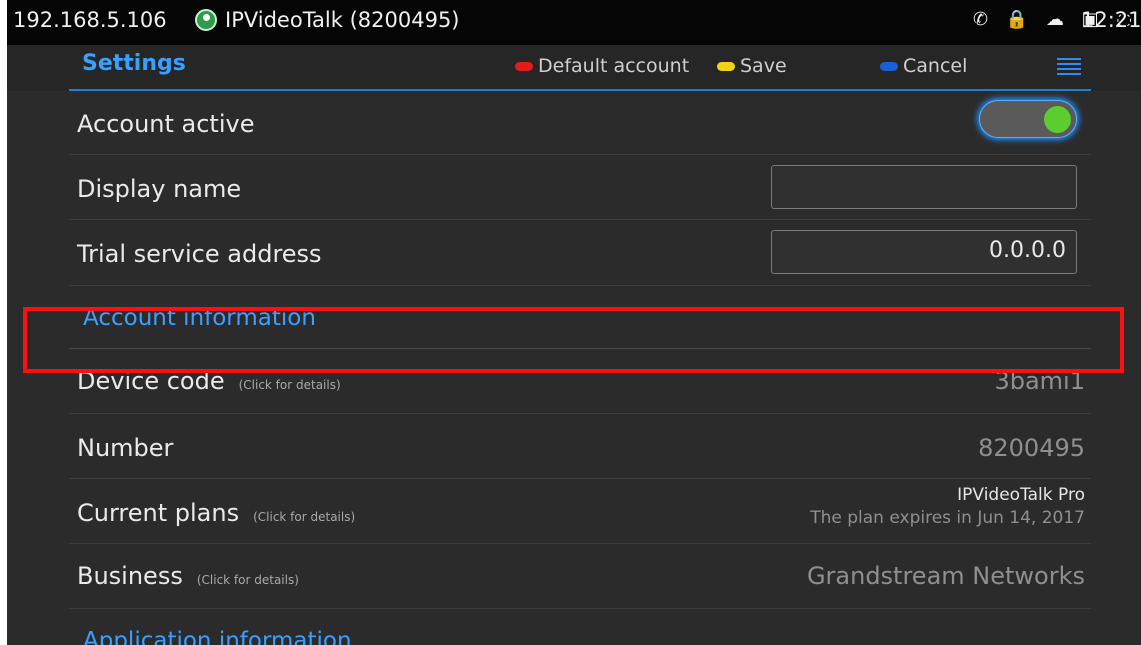  Describe the element at coordinates (573, 340) in the screenshot. I see `highlight-box` at that location.